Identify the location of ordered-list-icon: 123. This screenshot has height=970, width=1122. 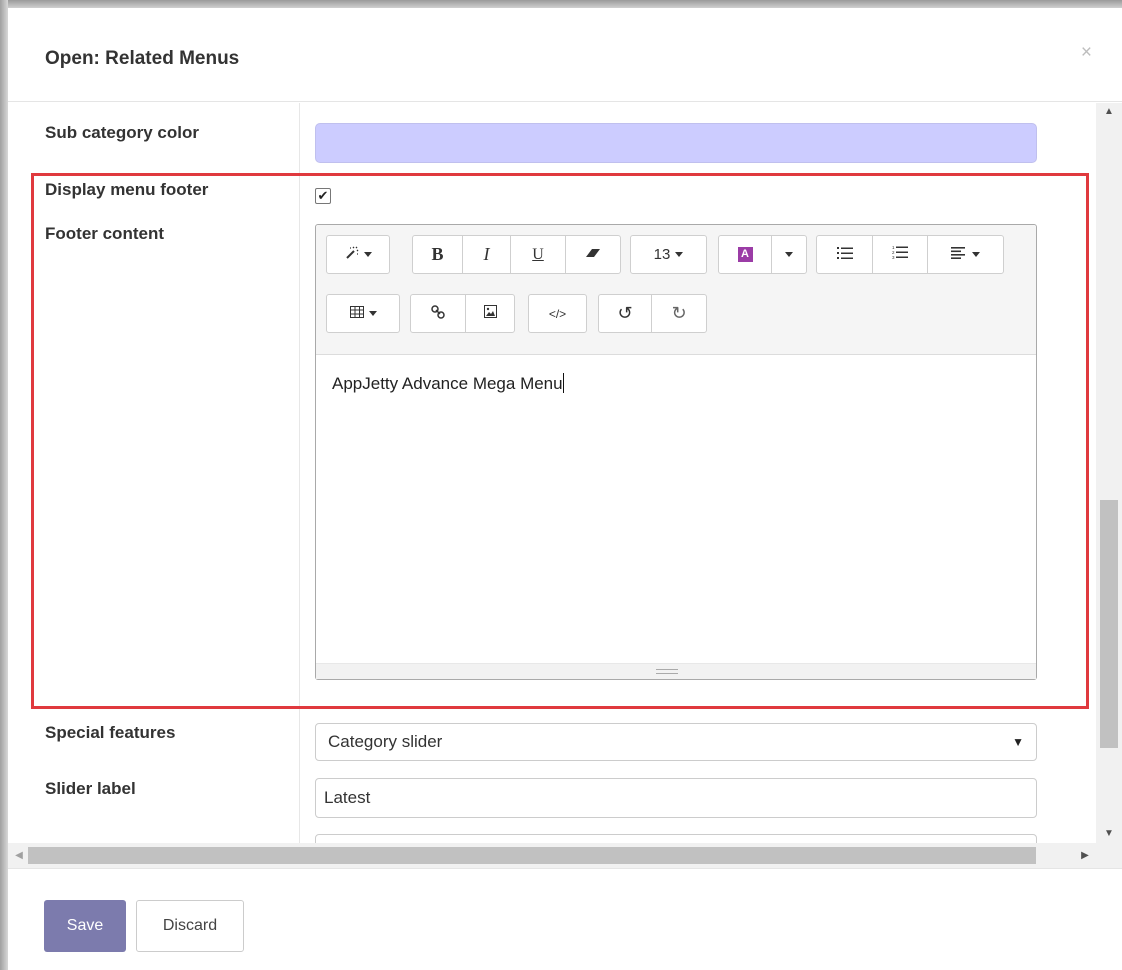
(900, 254).